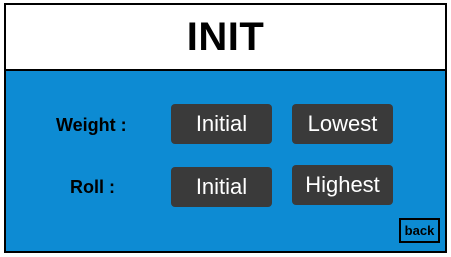 The width and height of the screenshot is (451, 257). I want to click on weight-initial-button: Initial, so click(221, 124).